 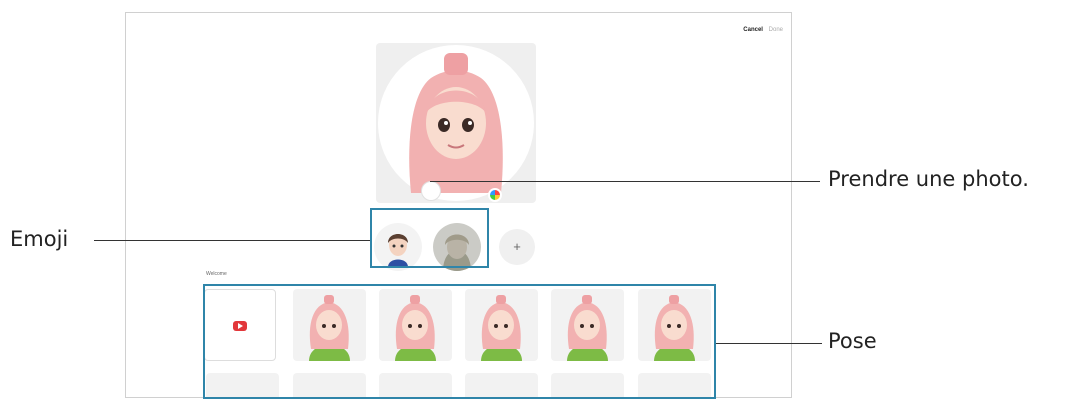 What do you see at coordinates (429, 238) in the screenshot?
I see `emoji-highlight-box` at bounding box center [429, 238].